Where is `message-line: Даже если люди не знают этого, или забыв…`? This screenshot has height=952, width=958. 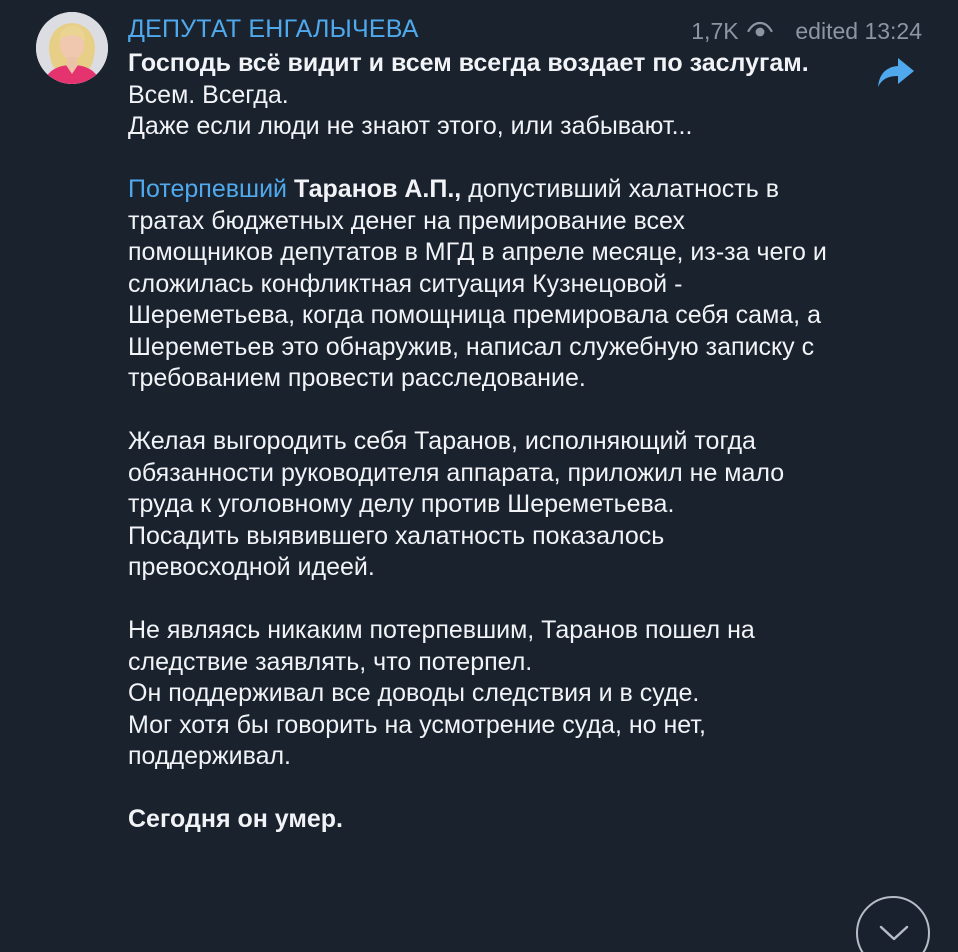
message-line: Даже если люди не знают этого, или забыв… is located at coordinates (410, 126).